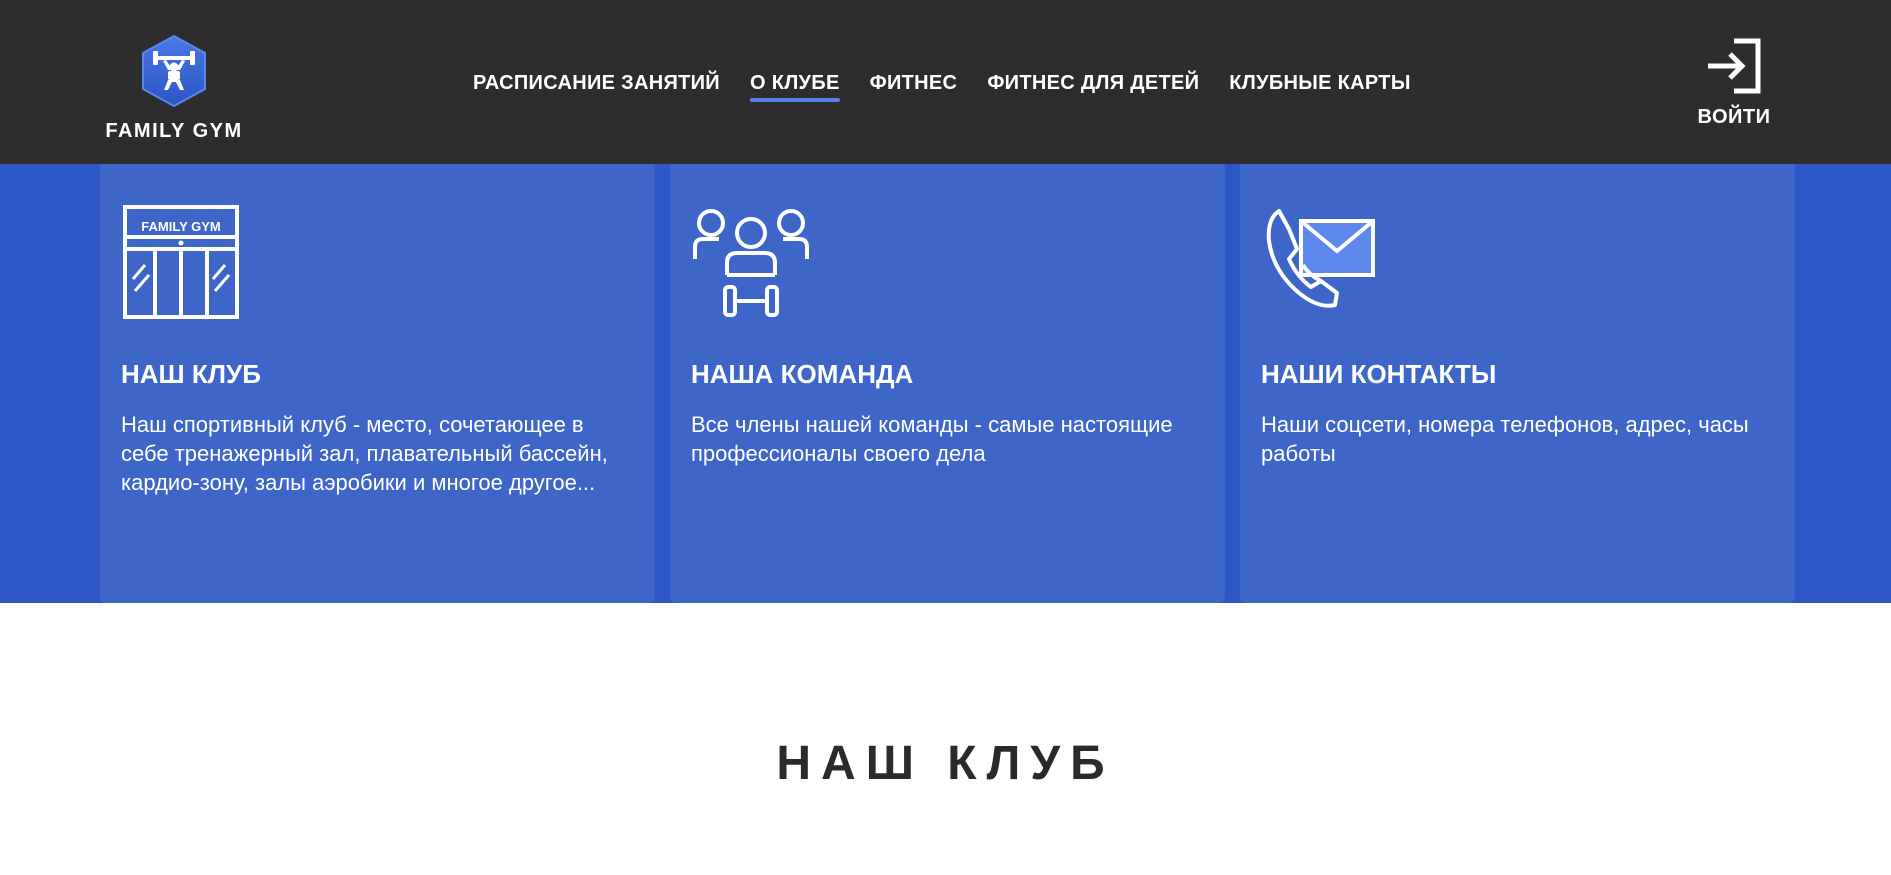 This screenshot has width=1891, height=875. What do you see at coordinates (945, 763) in the screenshot?
I see `section-title: НАШ КЛУБ` at bounding box center [945, 763].